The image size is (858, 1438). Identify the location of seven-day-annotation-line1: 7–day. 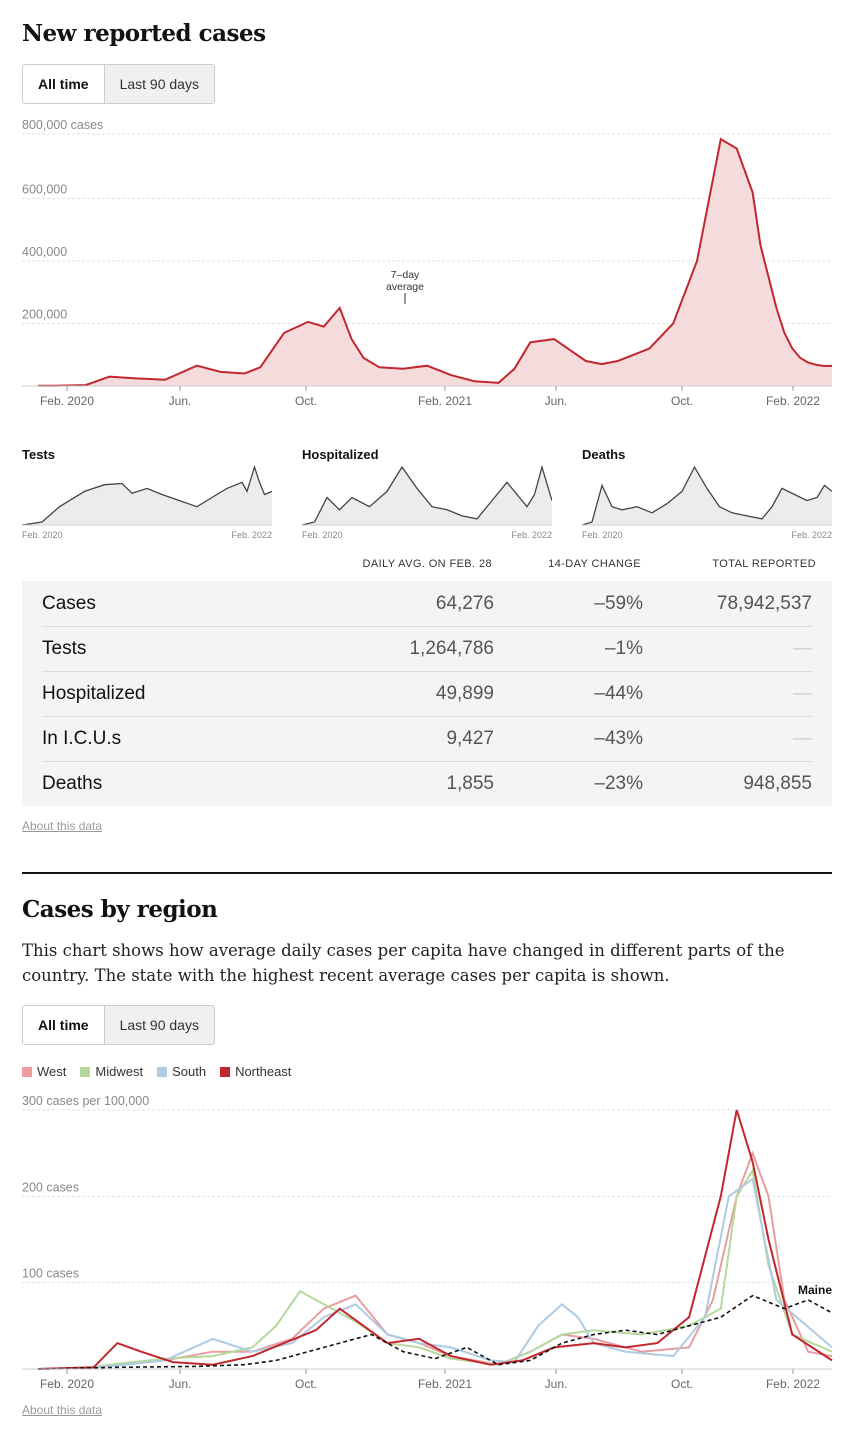
(405, 275).